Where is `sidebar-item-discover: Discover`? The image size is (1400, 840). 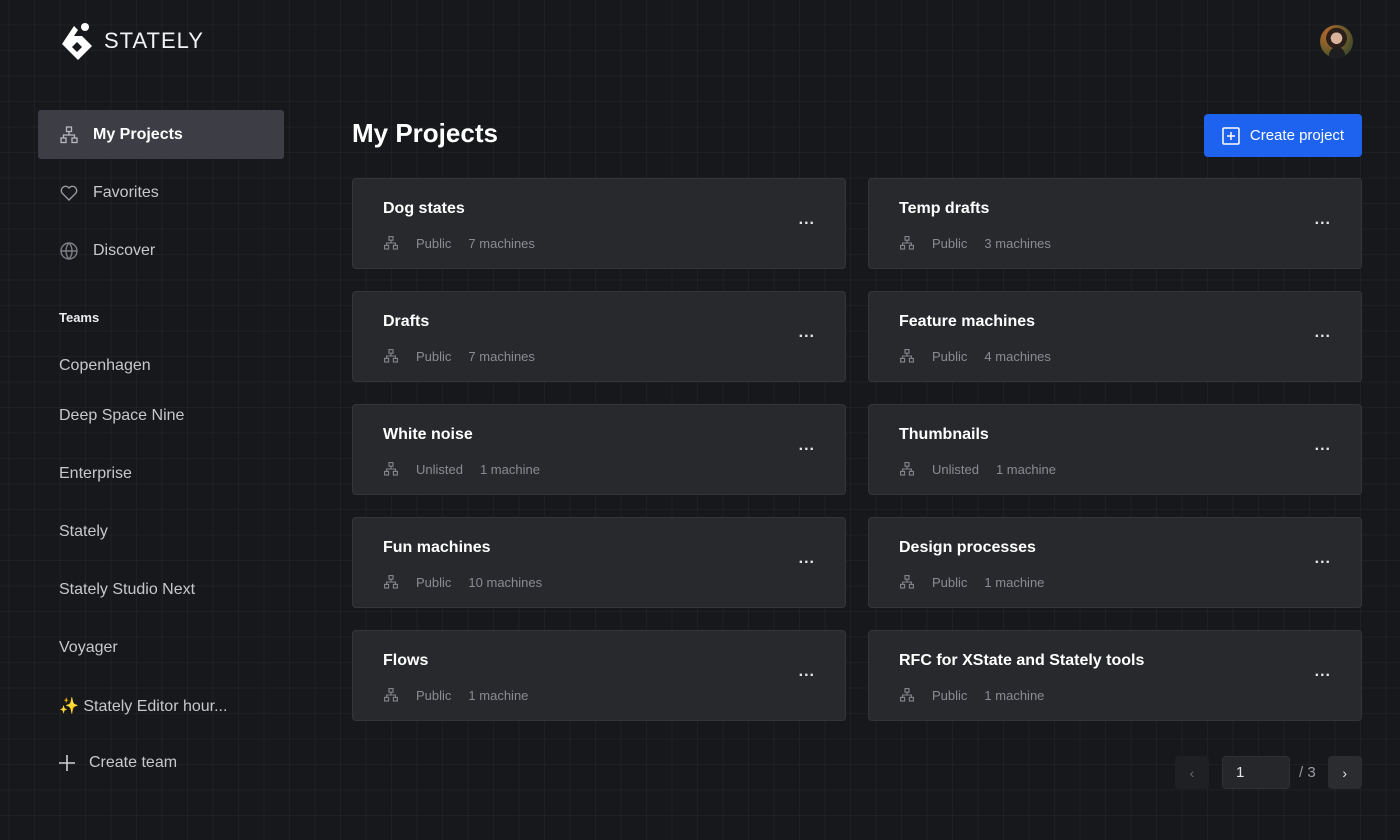 sidebar-item-discover: Discover is located at coordinates (161, 250).